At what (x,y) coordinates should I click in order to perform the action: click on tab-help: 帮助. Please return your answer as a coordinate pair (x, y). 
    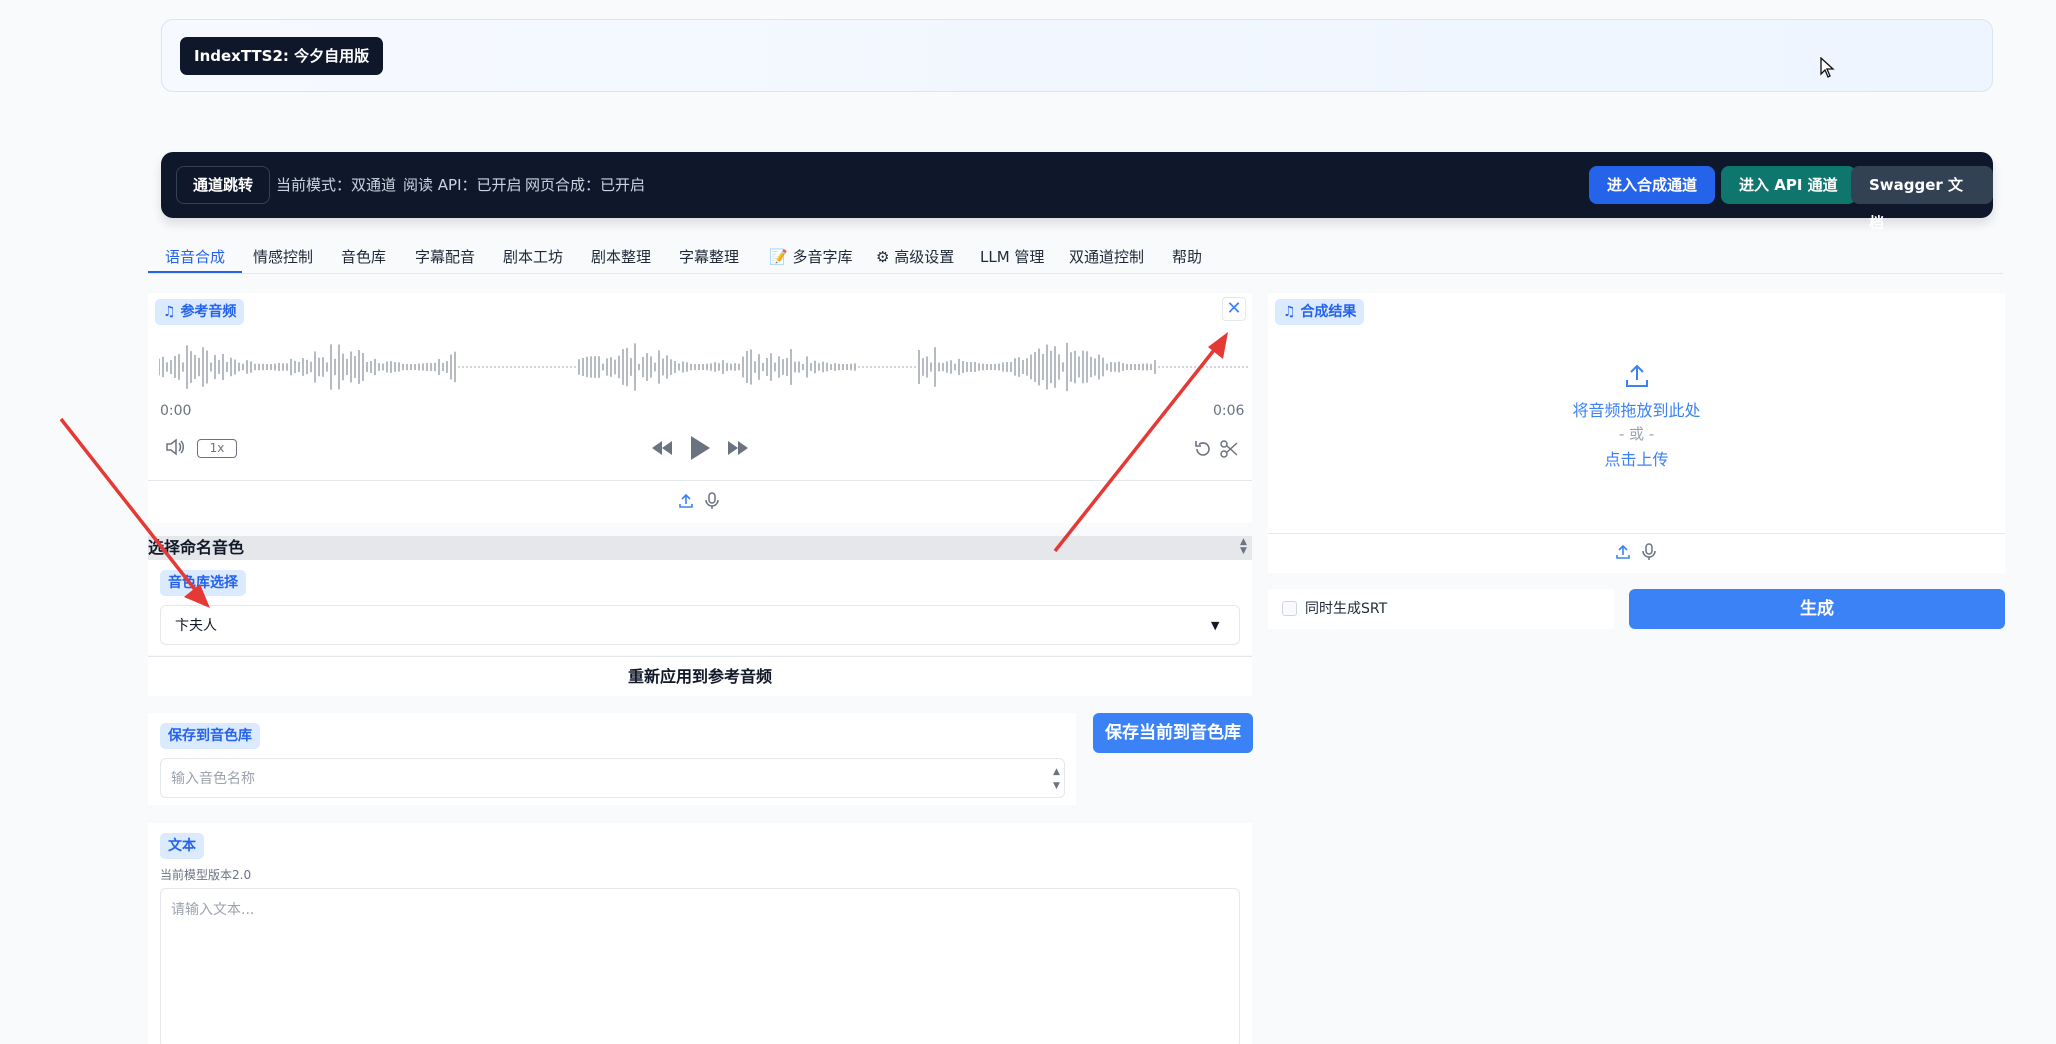
    Looking at the image, I should click on (1187, 258).